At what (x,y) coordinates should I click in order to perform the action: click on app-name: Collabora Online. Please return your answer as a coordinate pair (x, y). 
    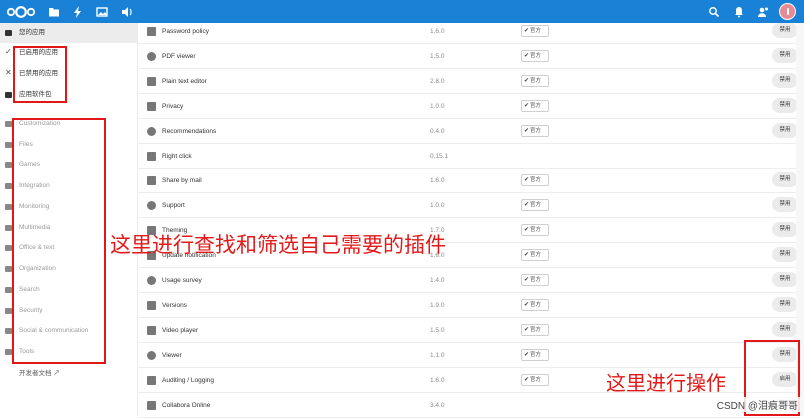
    Looking at the image, I should click on (186, 405).